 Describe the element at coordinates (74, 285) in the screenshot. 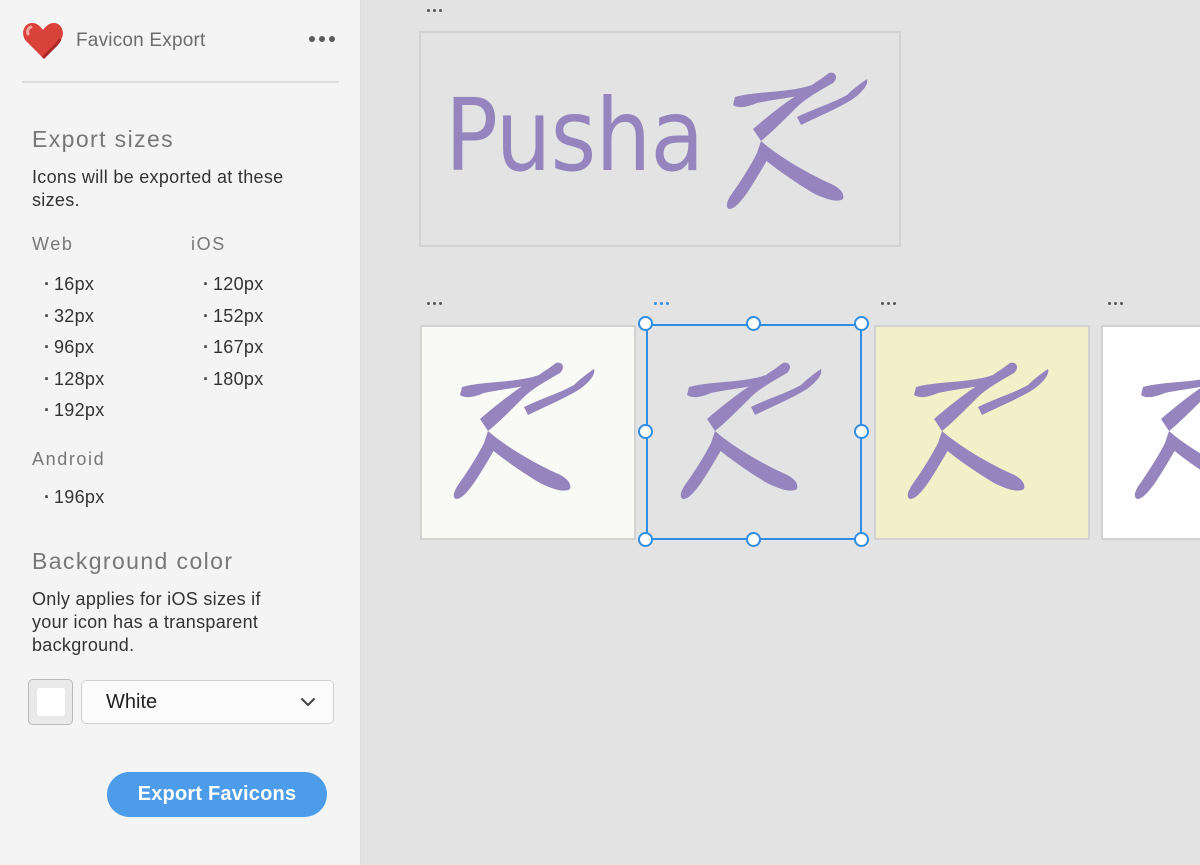

I see `list-item: 16px` at that location.